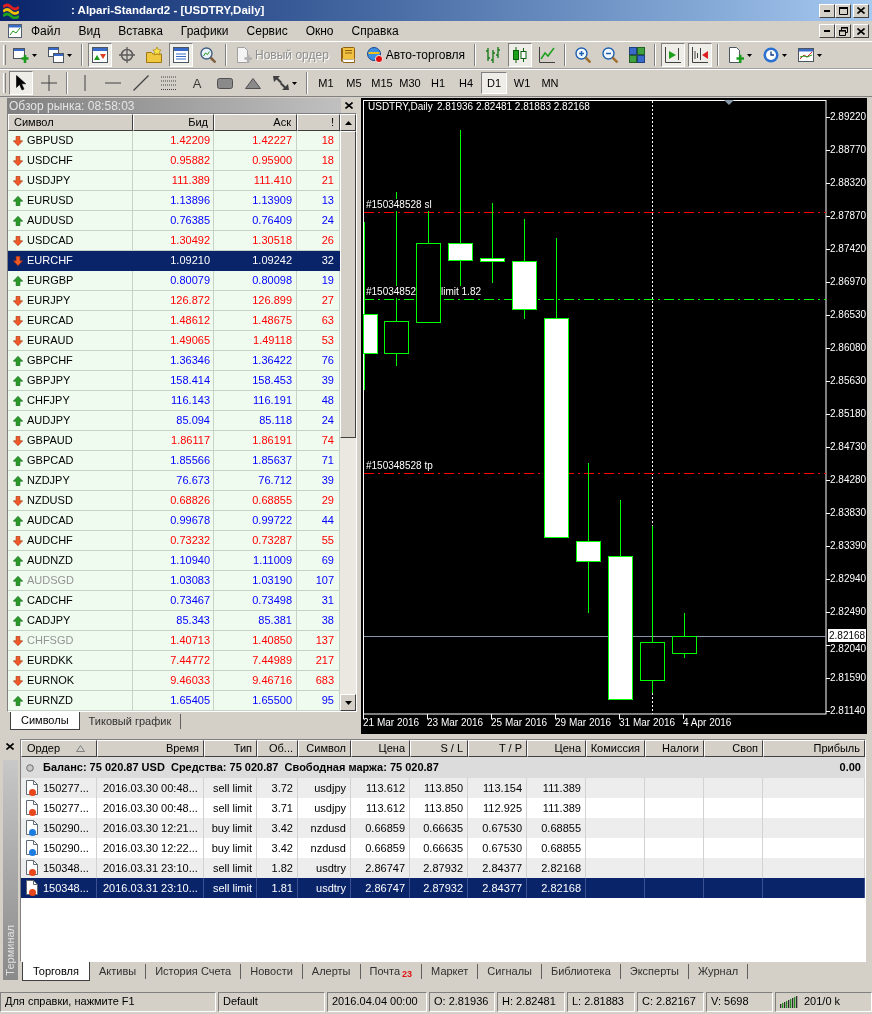  What do you see at coordinates (673, 55) in the screenshot?
I see `autoscroll-button` at bounding box center [673, 55].